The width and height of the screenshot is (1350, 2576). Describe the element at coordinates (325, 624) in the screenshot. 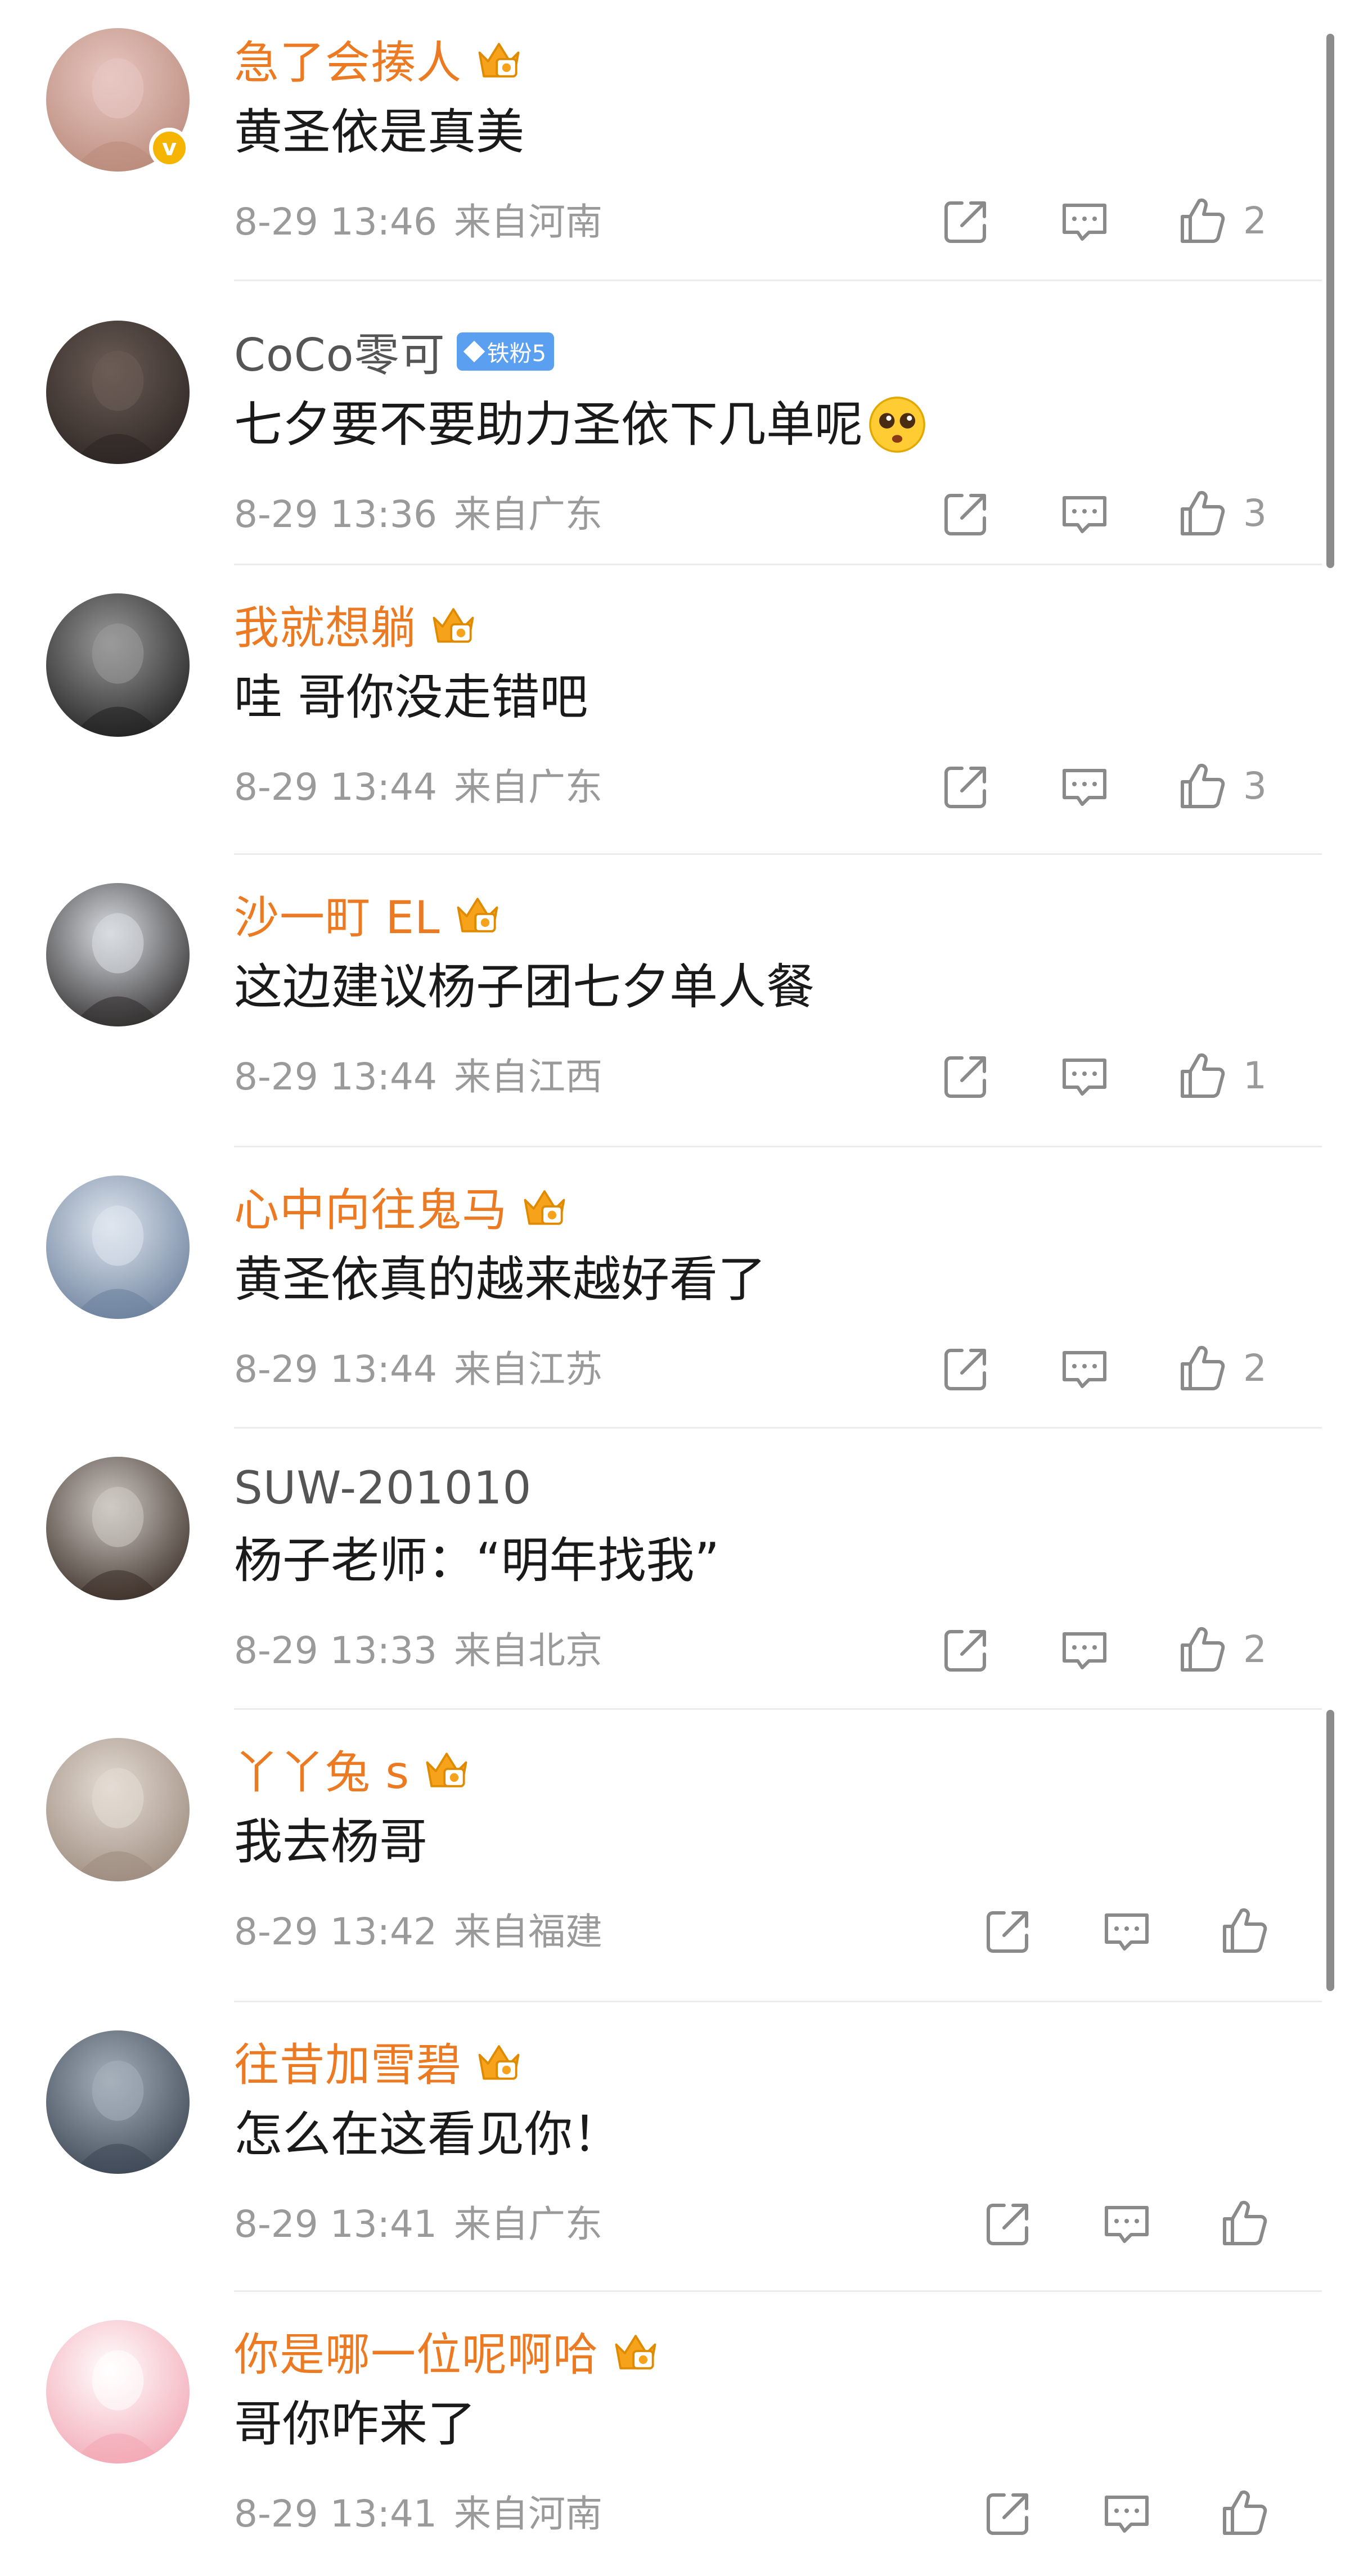

I see `username: 我就想躺` at that location.